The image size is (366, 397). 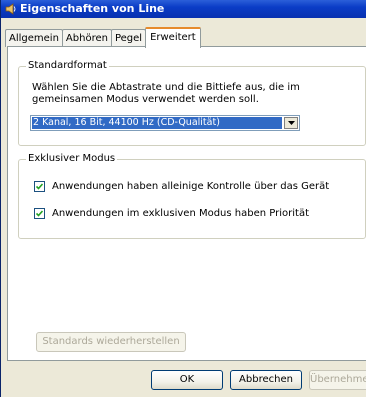 I want to click on exclusive-control-checkbox, so click(x=39, y=186).